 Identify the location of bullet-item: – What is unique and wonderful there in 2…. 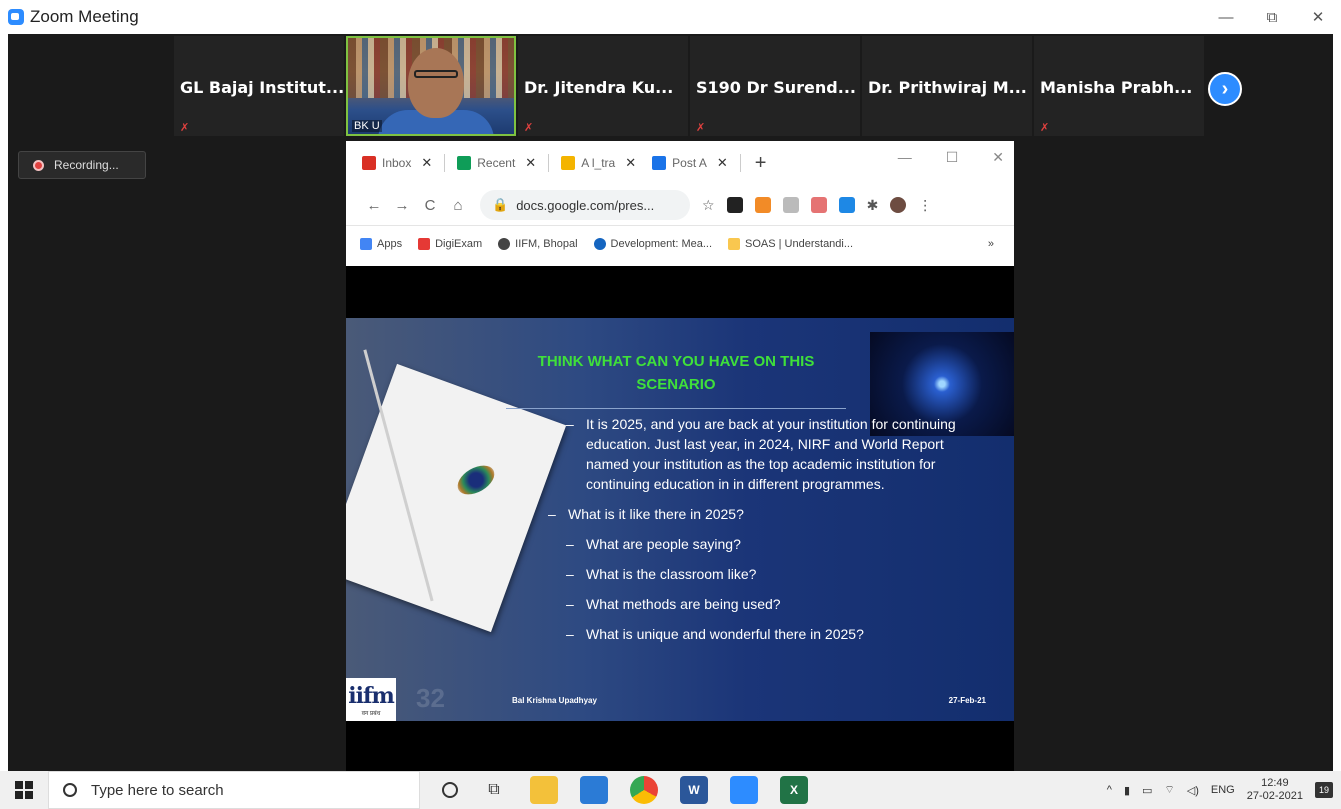
(776, 634).